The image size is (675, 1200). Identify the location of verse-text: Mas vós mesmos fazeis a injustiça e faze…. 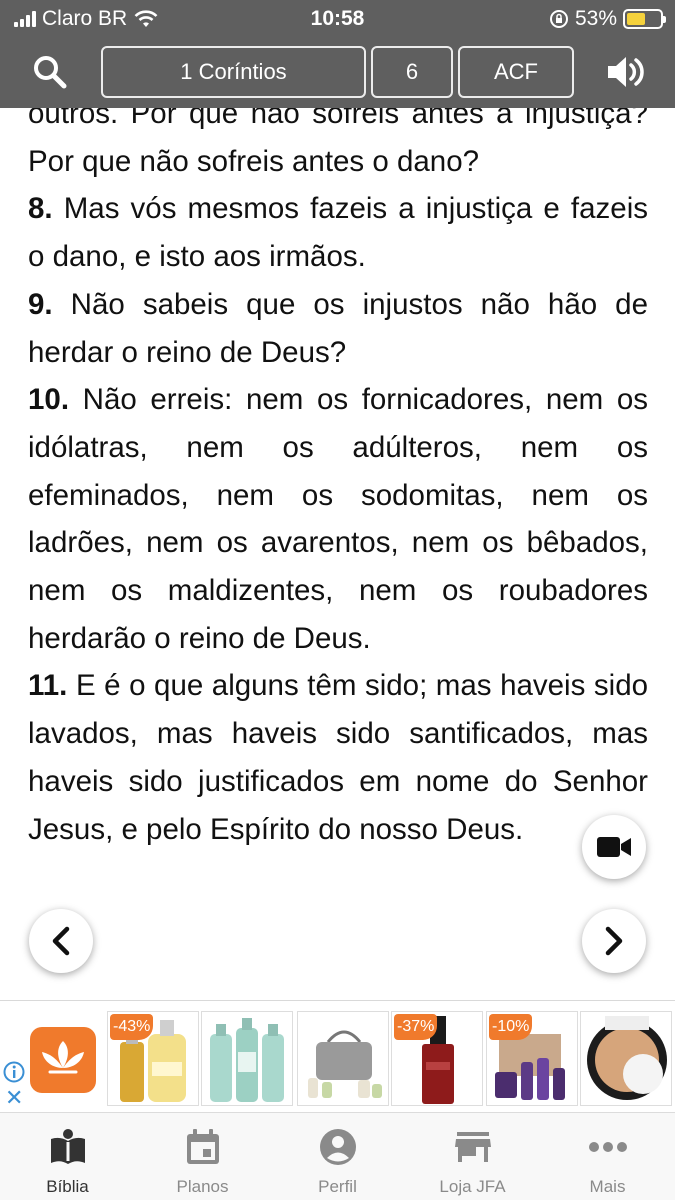
(338, 233).